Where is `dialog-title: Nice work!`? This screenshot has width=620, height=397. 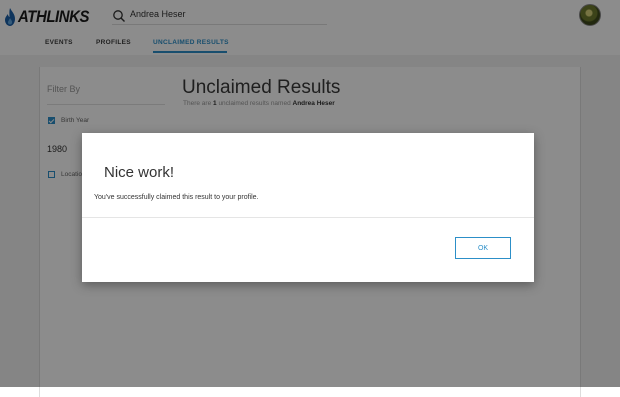 dialog-title: Nice work! is located at coordinates (139, 172).